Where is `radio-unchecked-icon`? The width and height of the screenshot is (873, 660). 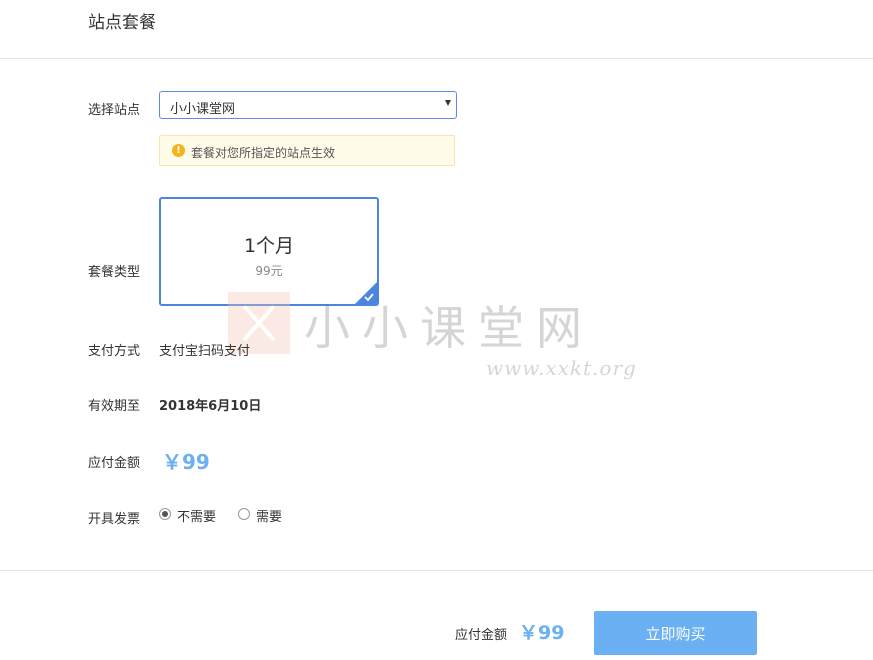 radio-unchecked-icon is located at coordinates (244, 514).